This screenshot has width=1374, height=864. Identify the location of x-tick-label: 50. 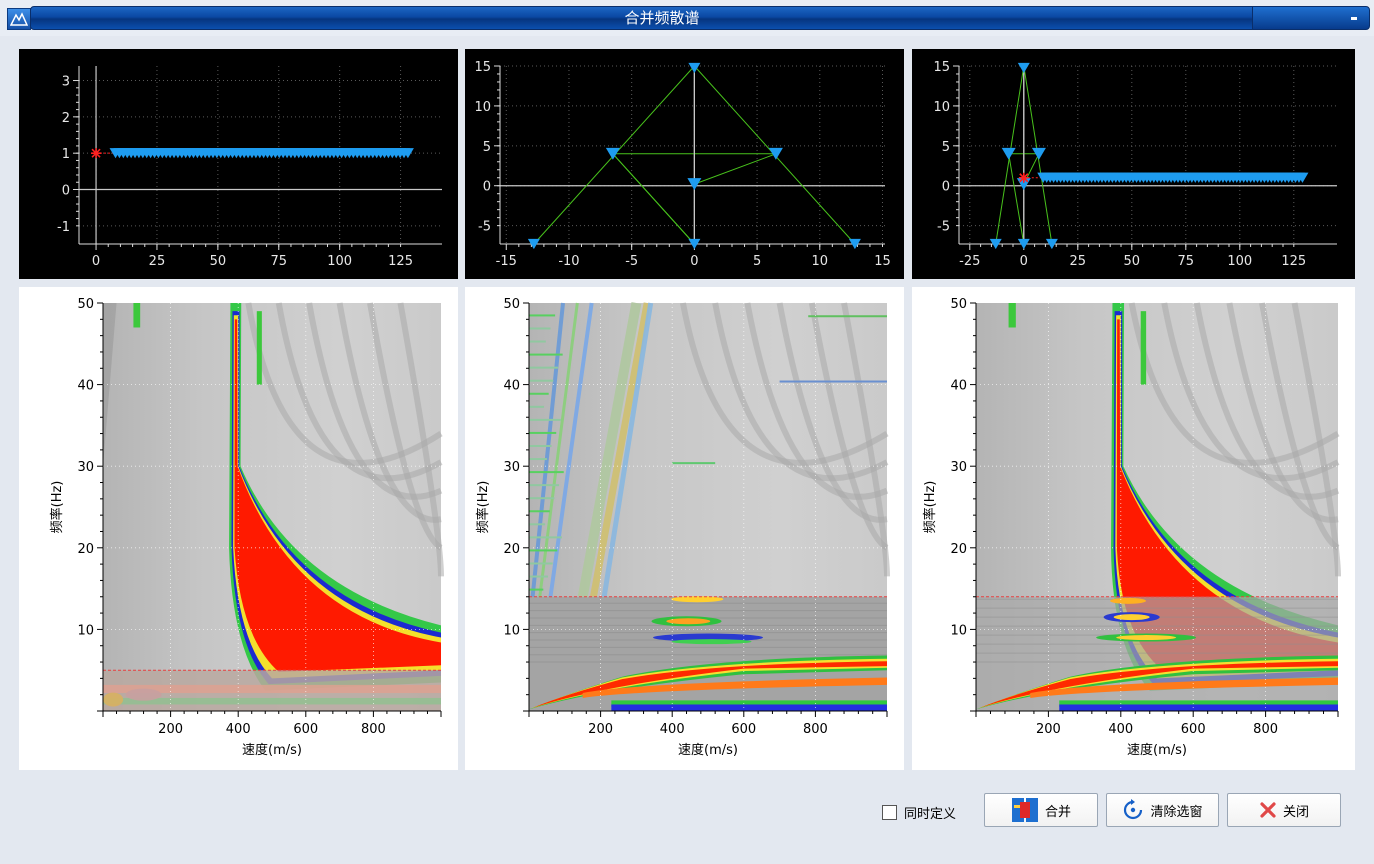
(1132, 261).